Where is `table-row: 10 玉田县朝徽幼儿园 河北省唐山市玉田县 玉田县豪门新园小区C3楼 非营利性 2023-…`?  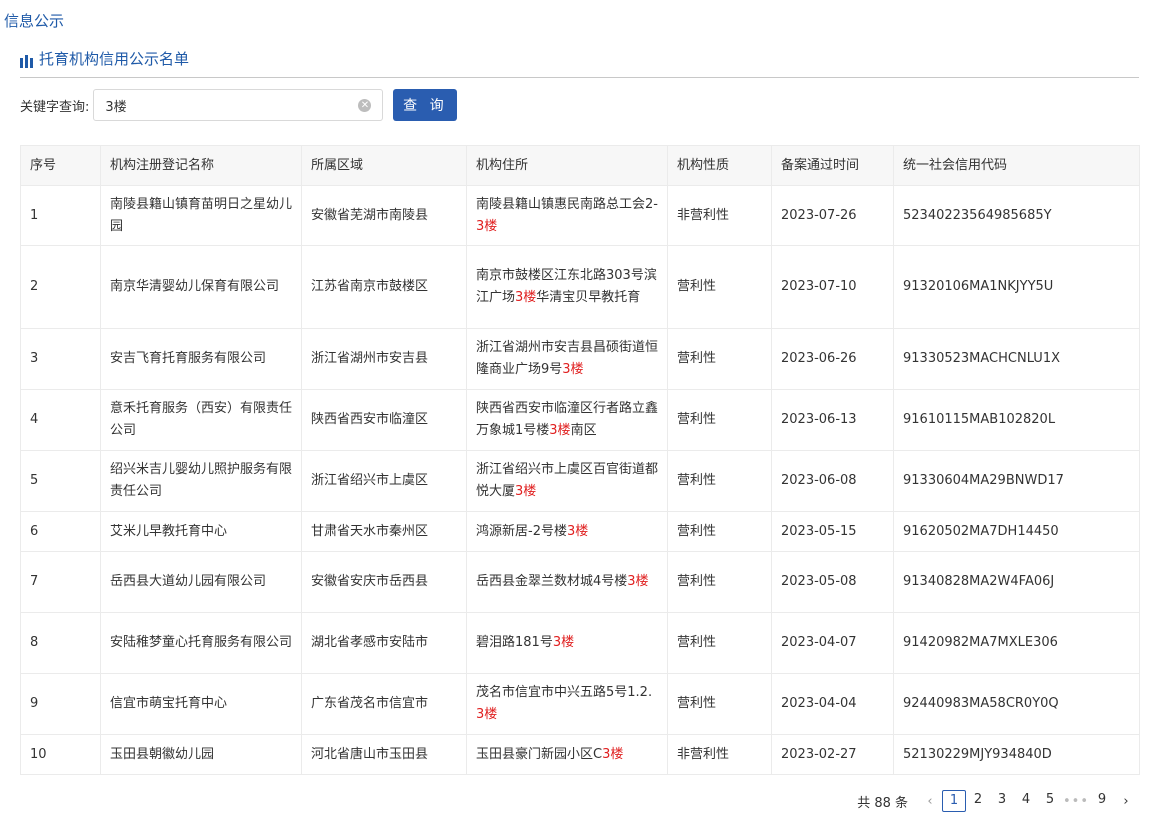 table-row: 10 玉田县朝徽幼儿园 河北省唐山市玉田县 玉田县豪门新园小区C3楼 非营利性 2023-… is located at coordinates (580, 754).